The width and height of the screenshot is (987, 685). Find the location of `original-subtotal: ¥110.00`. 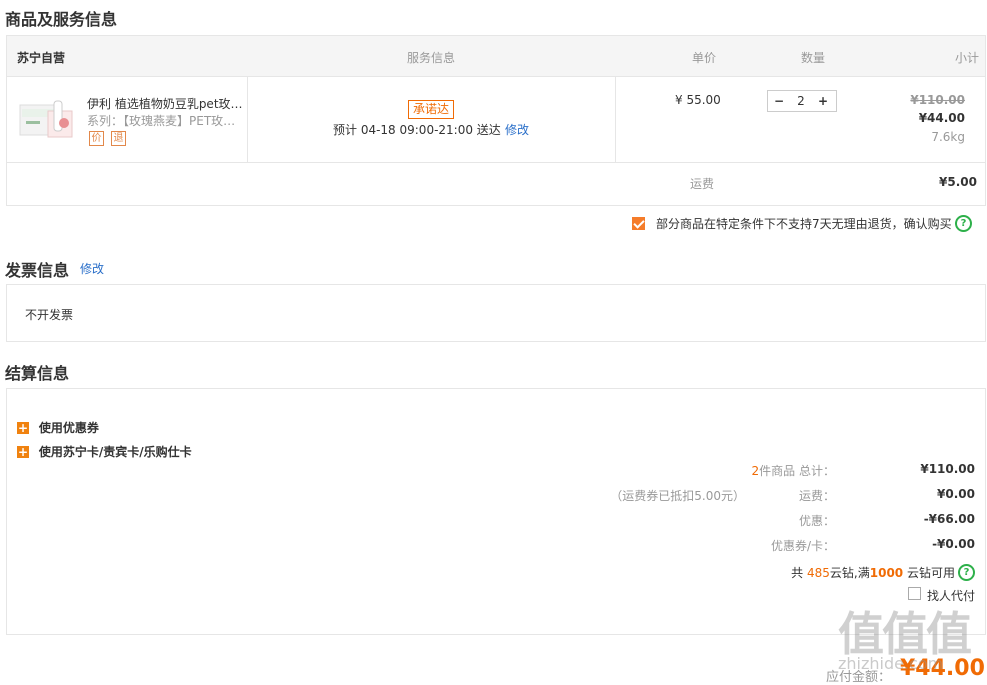

original-subtotal: ¥110.00 is located at coordinates (937, 100).